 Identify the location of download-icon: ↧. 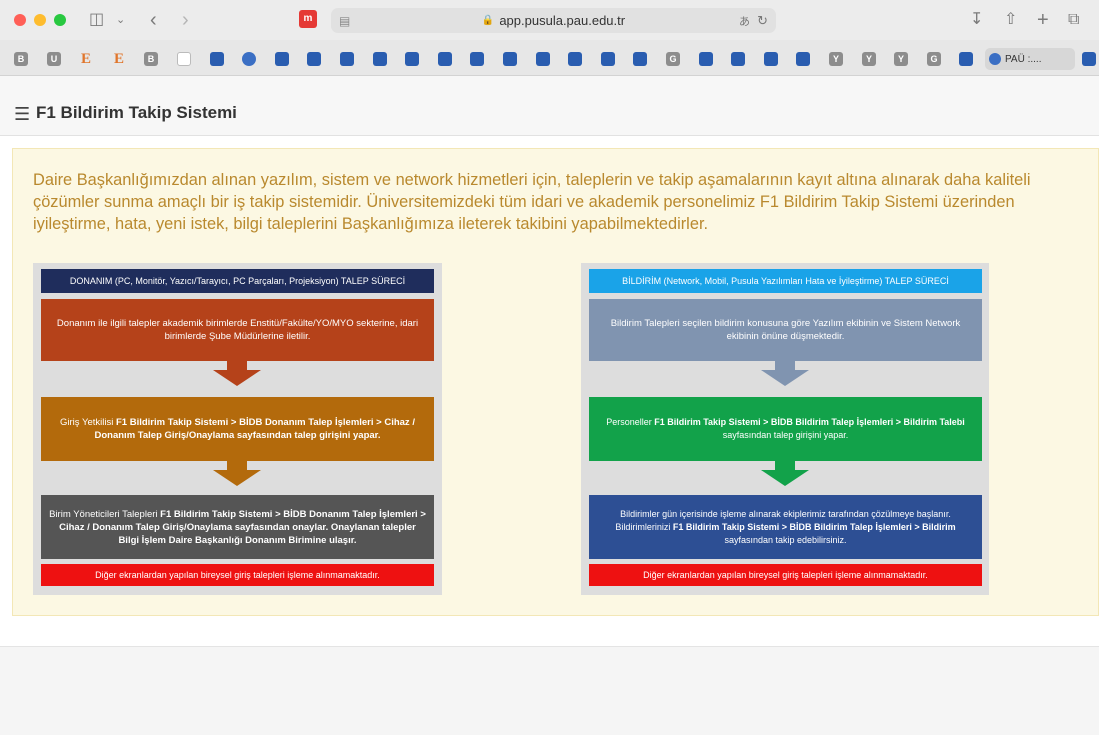
(976, 20).